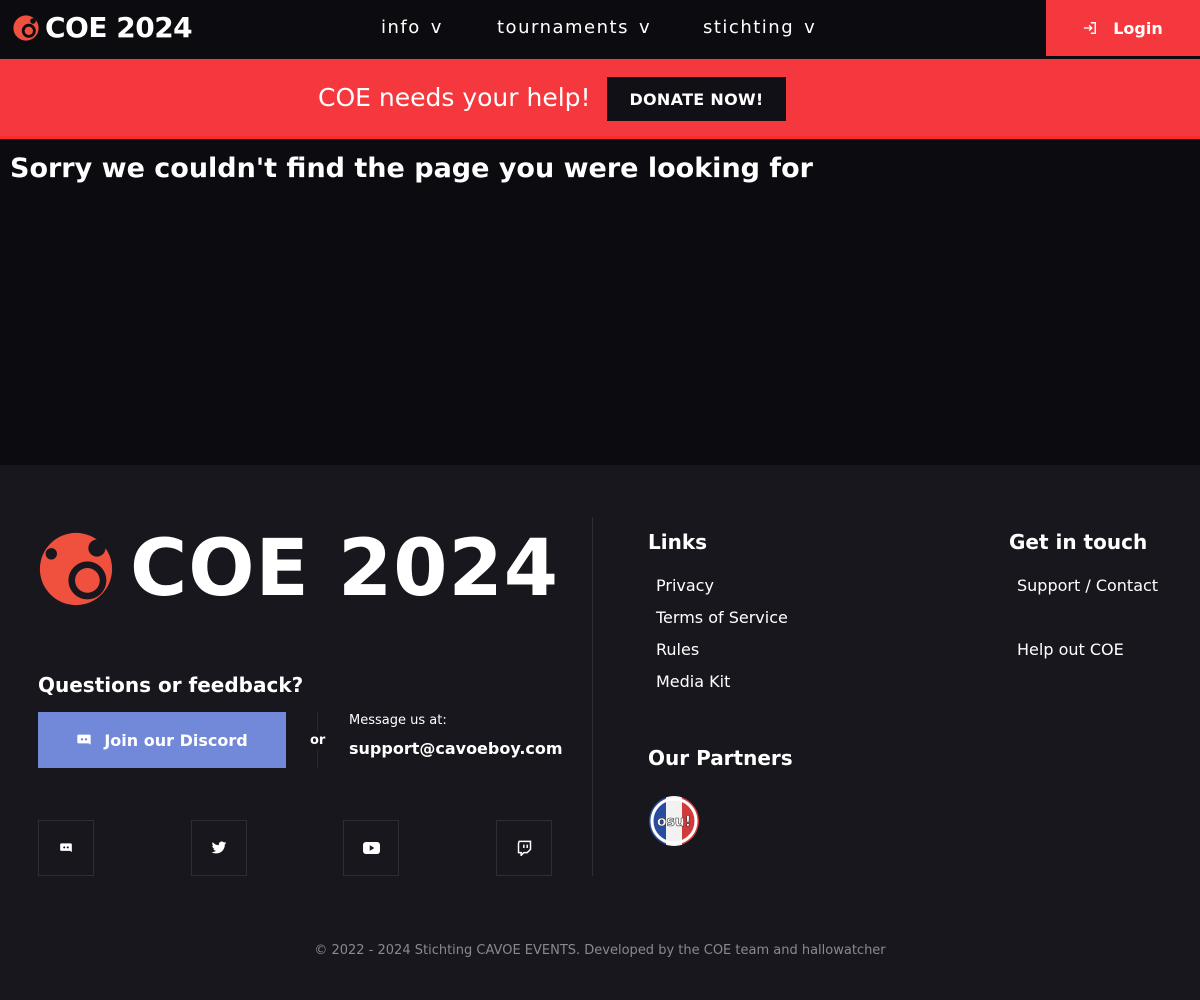 The image size is (1200, 1000). I want to click on osu-france-partner-logo: osu!, so click(674, 821).